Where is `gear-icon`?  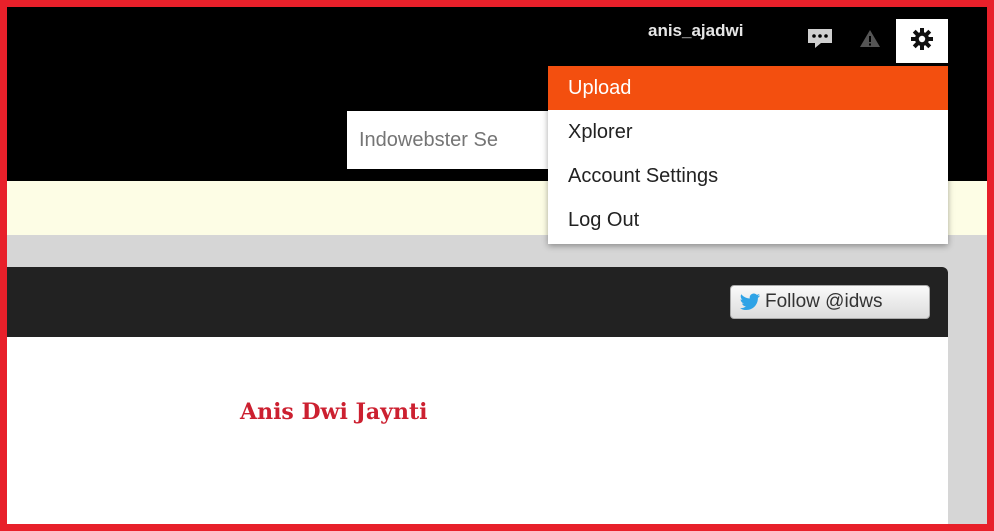
gear-icon is located at coordinates (922, 41).